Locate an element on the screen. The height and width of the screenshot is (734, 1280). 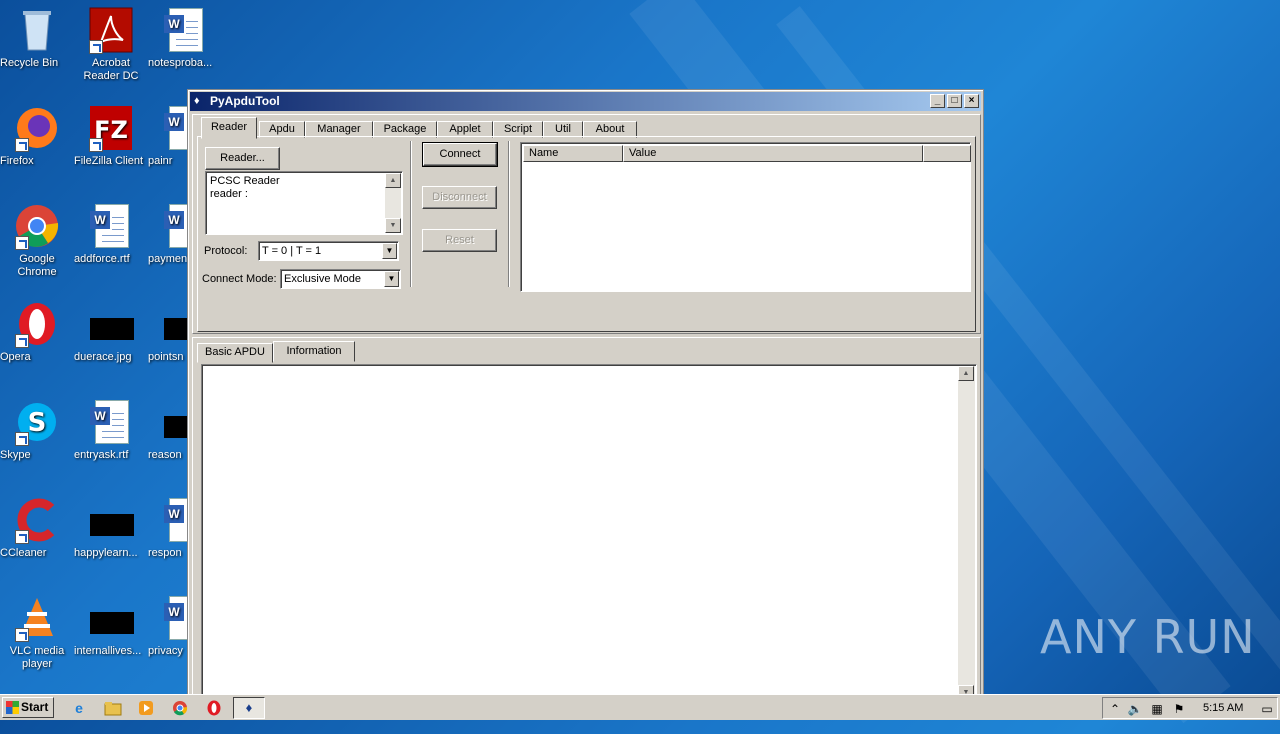
column-header-value: Value is located at coordinates (773, 153).